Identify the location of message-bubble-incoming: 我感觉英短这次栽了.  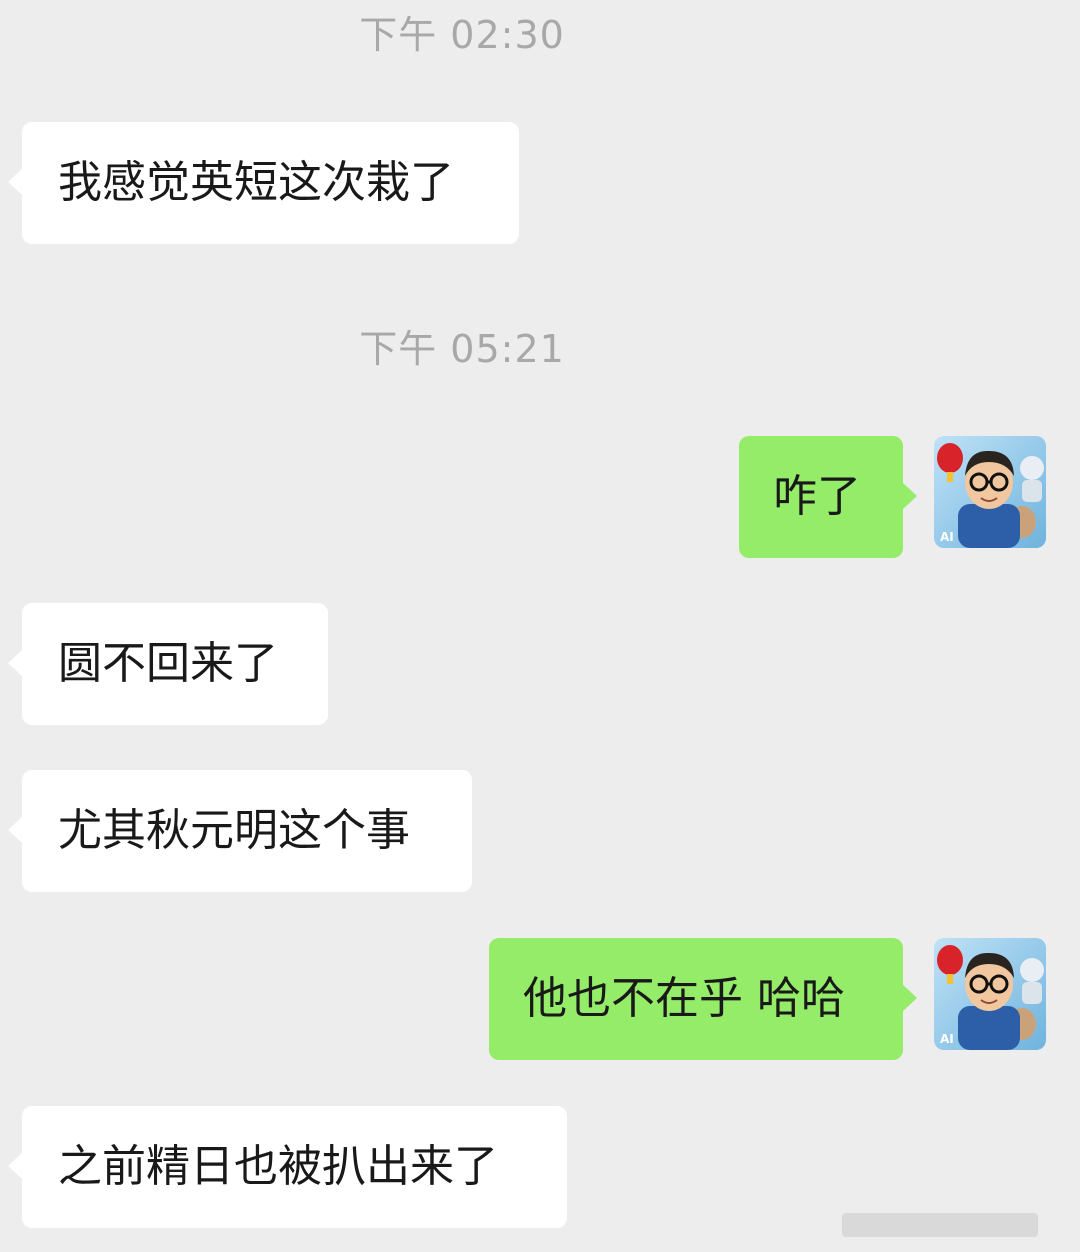
(263, 183).